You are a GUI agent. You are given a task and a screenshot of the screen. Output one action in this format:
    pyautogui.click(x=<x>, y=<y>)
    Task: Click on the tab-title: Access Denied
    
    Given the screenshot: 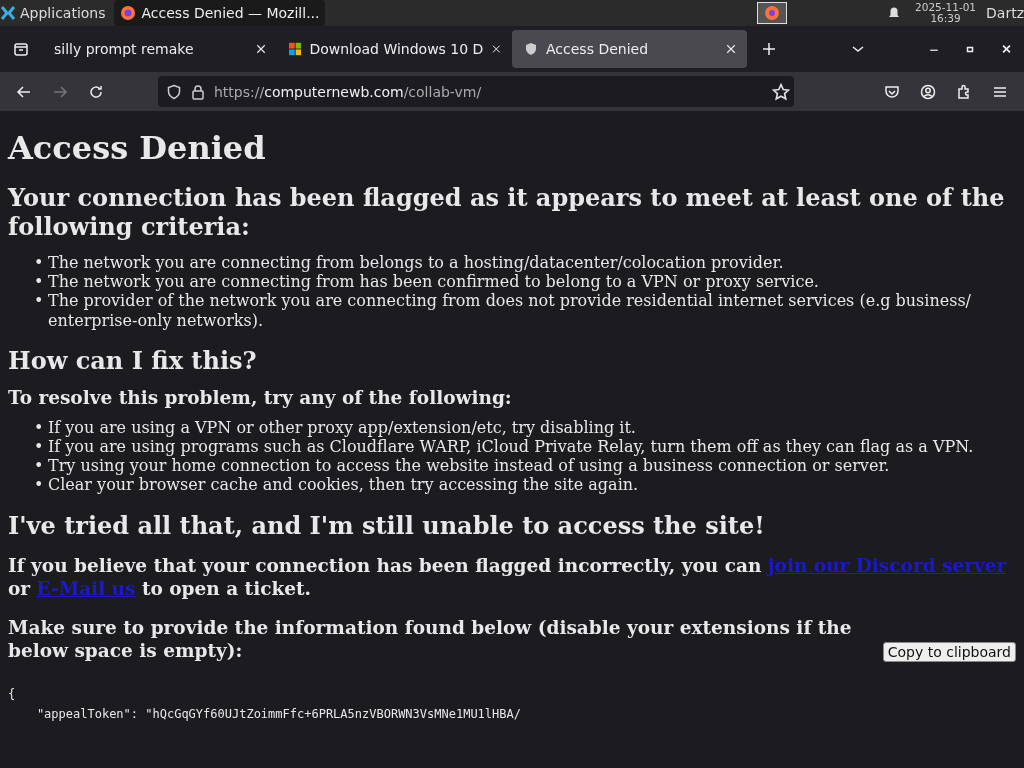 What is the action you would take?
    pyautogui.click(x=598, y=49)
    